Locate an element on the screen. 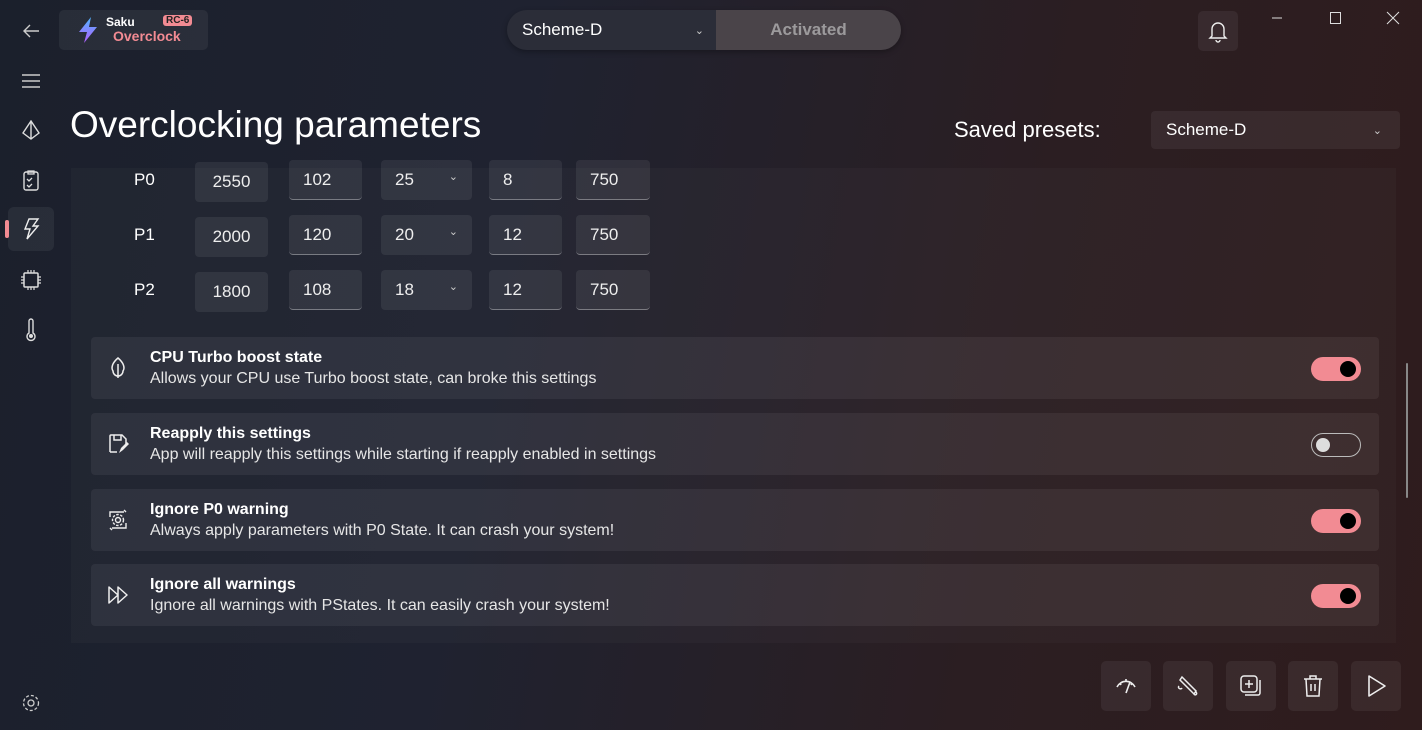 This screenshot has height=730, width=1422. pstate-did-select: 25 ⌄ is located at coordinates (426, 180).